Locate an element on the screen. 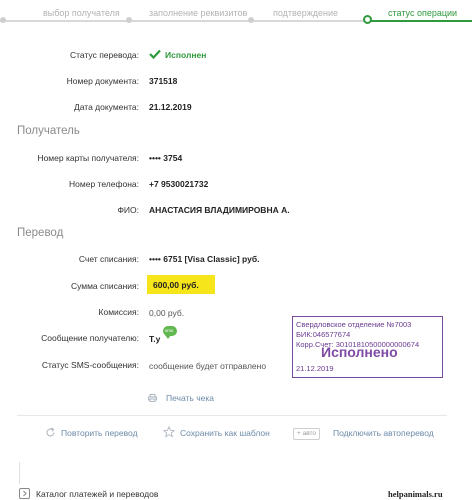 The width and height of the screenshot is (472, 500). catalog-link: Каталог платежей и переводов is located at coordinates (97, 494).